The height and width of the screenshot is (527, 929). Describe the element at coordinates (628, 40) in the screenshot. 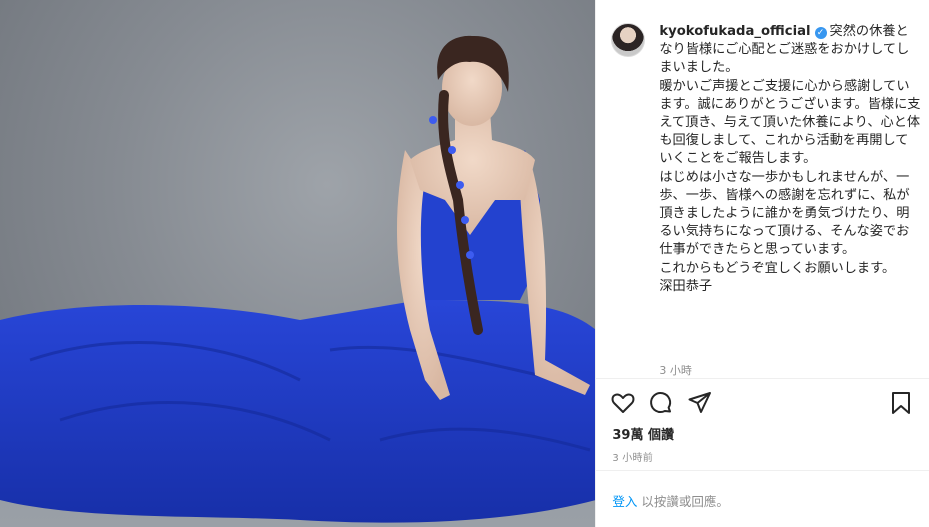

I see `avatar` at that location.